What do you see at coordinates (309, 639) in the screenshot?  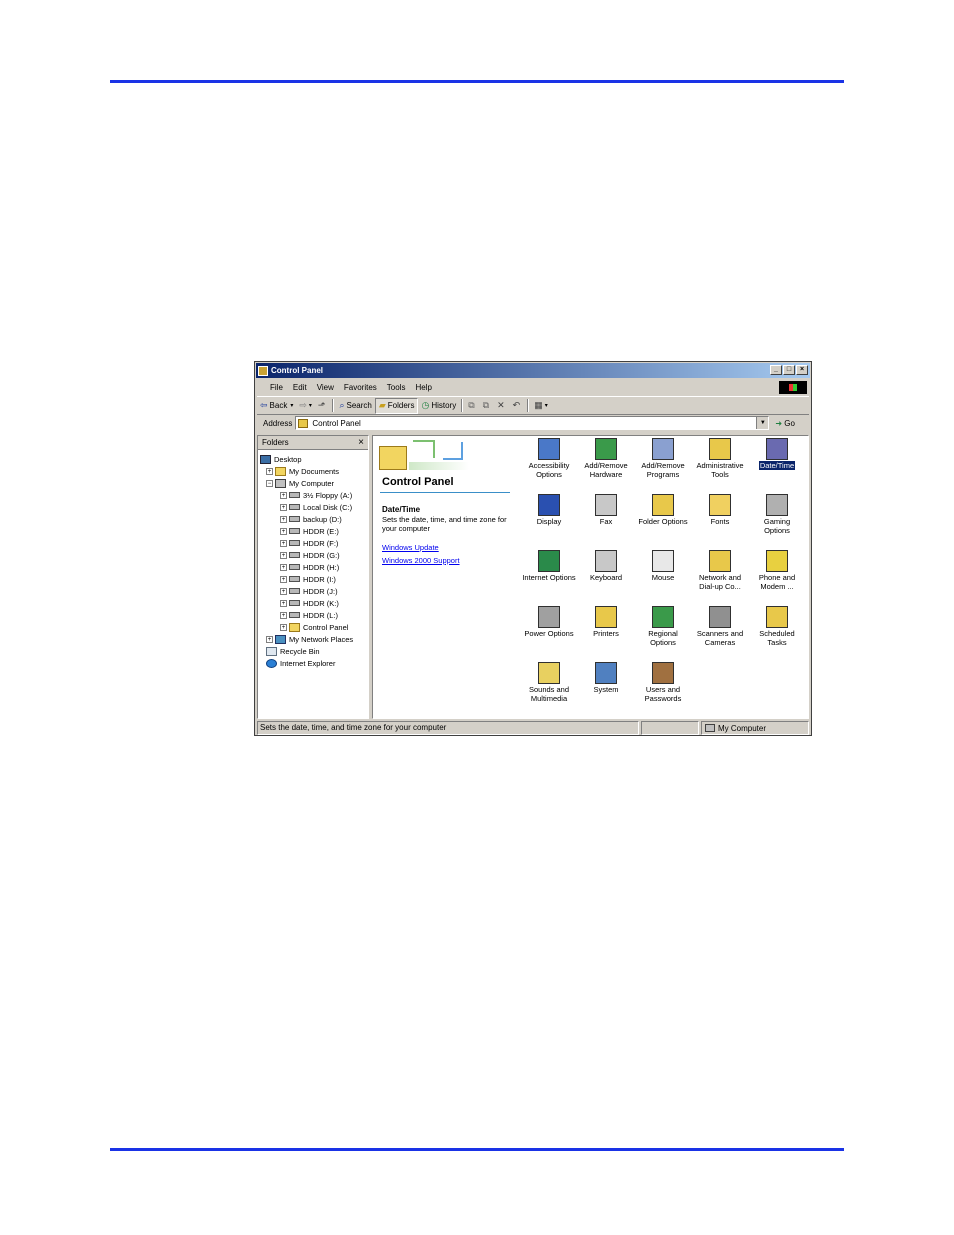 I see `tree-item-my-network-places: + My Network Places` at bounding box center [309, 639].